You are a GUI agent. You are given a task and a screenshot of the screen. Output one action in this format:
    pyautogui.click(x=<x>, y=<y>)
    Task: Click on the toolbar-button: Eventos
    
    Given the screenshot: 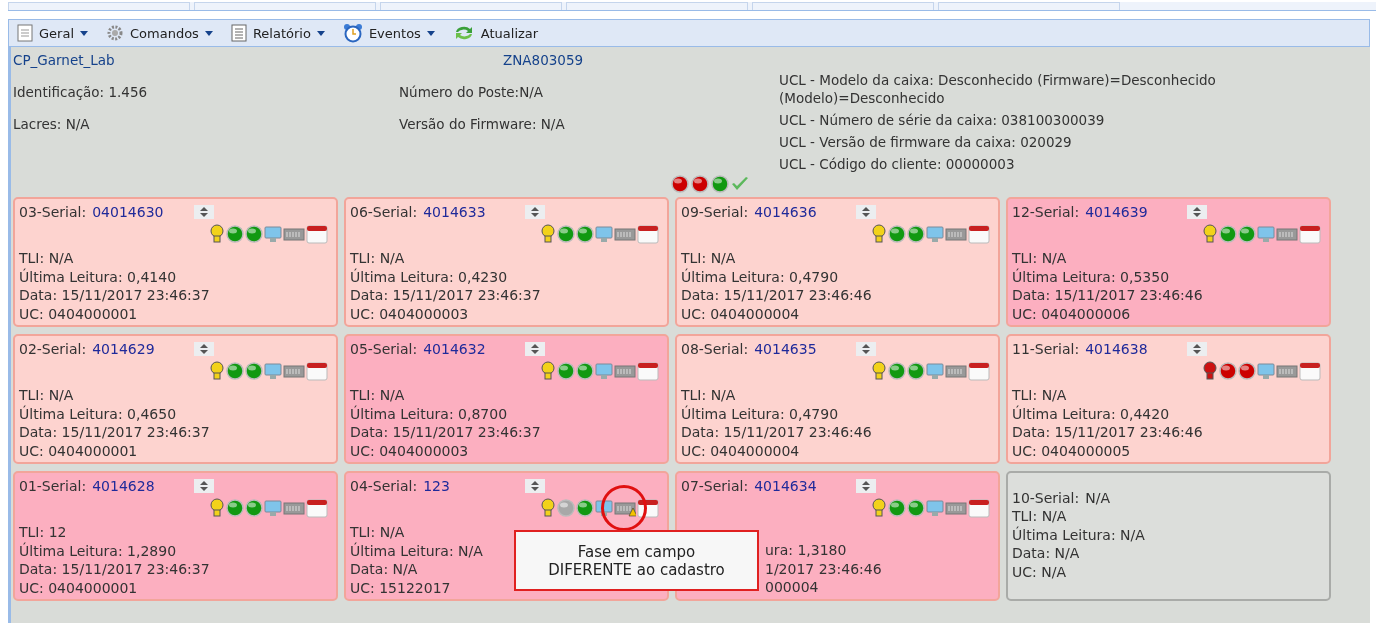 What is the action you would take?
    pyautogui.click(x=388, y=33)
    